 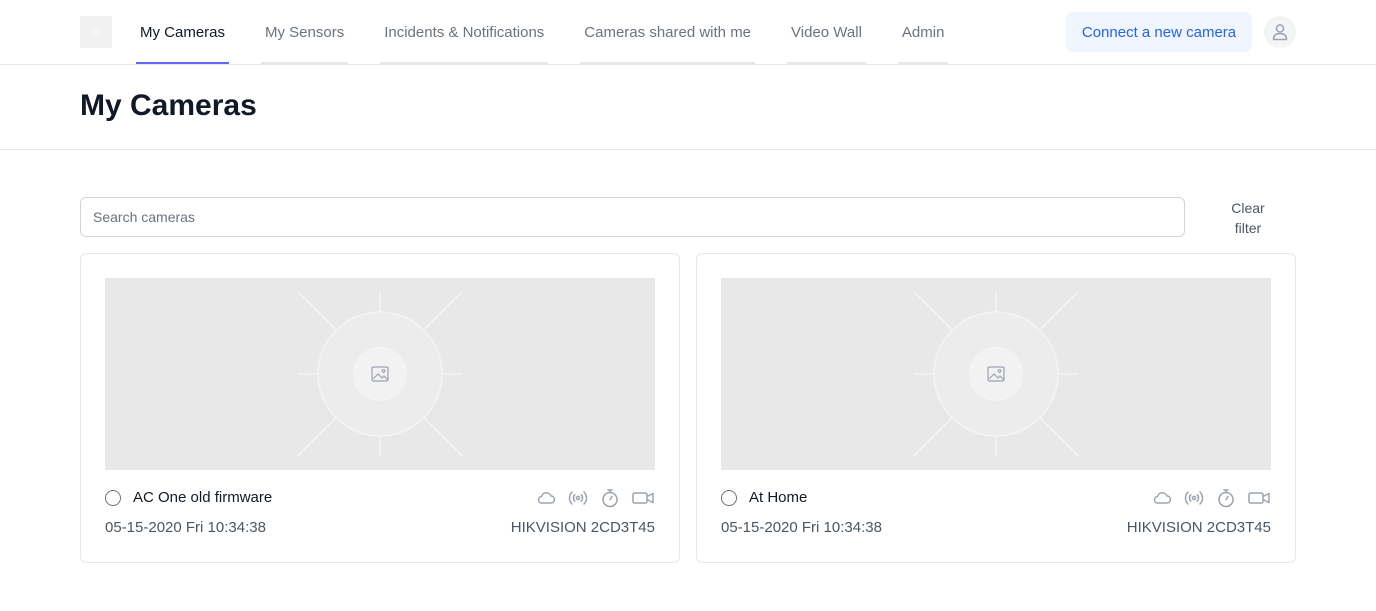 What do you see at coordinates (632, 217) in the screenshot?
I see `search-cameras-input` at bounding box center [632, 217].